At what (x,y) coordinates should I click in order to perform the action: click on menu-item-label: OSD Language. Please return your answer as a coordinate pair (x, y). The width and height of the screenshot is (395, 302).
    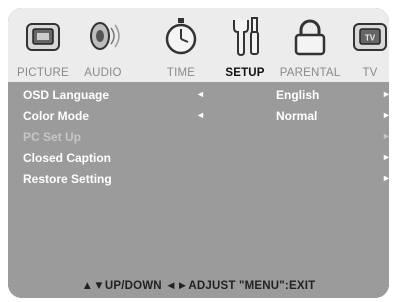
    Looking at the image, I should click on (66, 95).